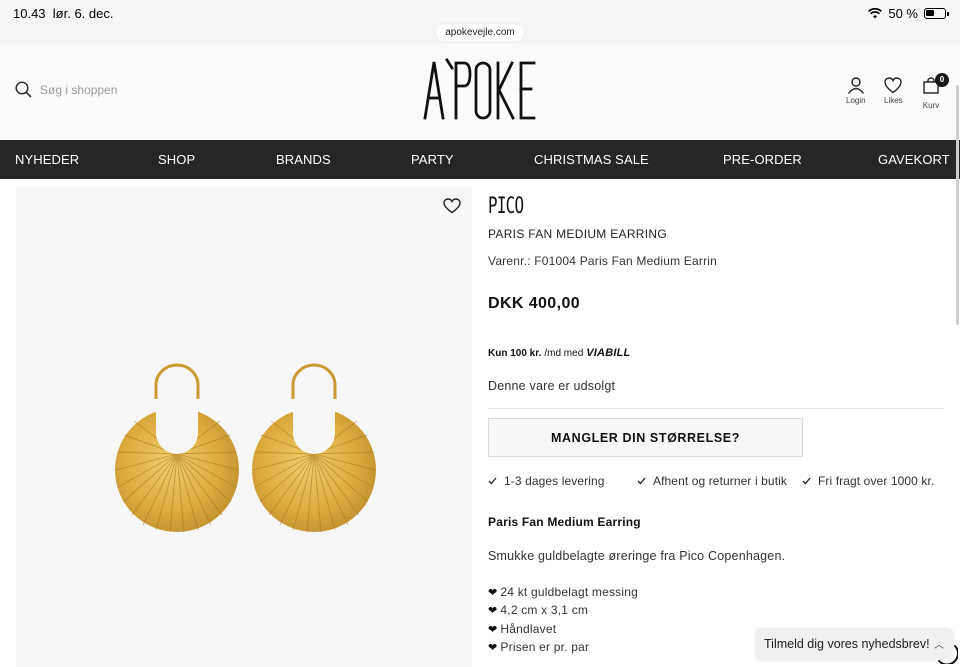  I want to click on feature-text: 24 kt guldbelagt messing, so click(569, 592).